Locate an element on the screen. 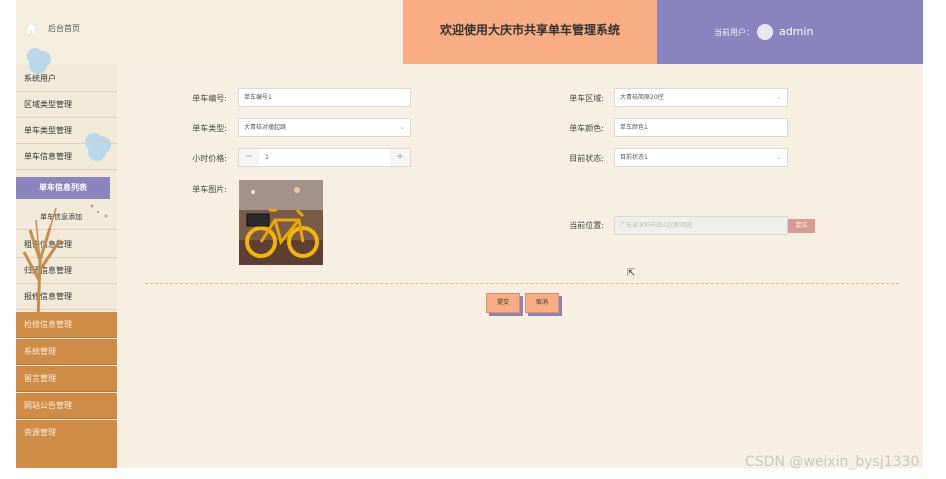 The height and width of the screenshot is (479, 946). sidebar-item-messages: 留言管理 is located at coordinates (66, 379).